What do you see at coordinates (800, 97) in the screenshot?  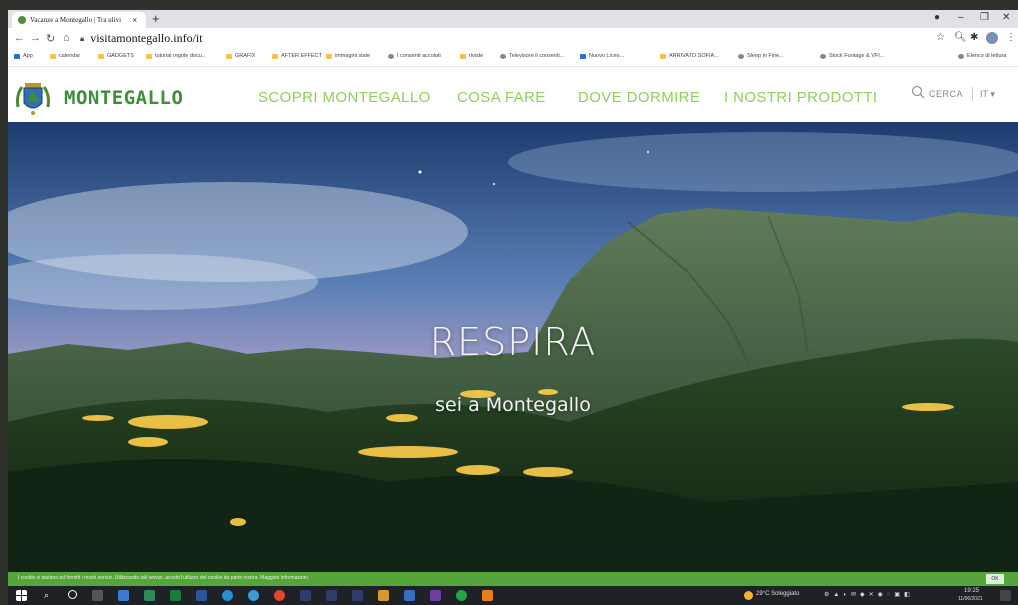 I see `nav-i-nostri-prodotti: I NOSTRI PRODOTTI` at bounding box center [800, 97].